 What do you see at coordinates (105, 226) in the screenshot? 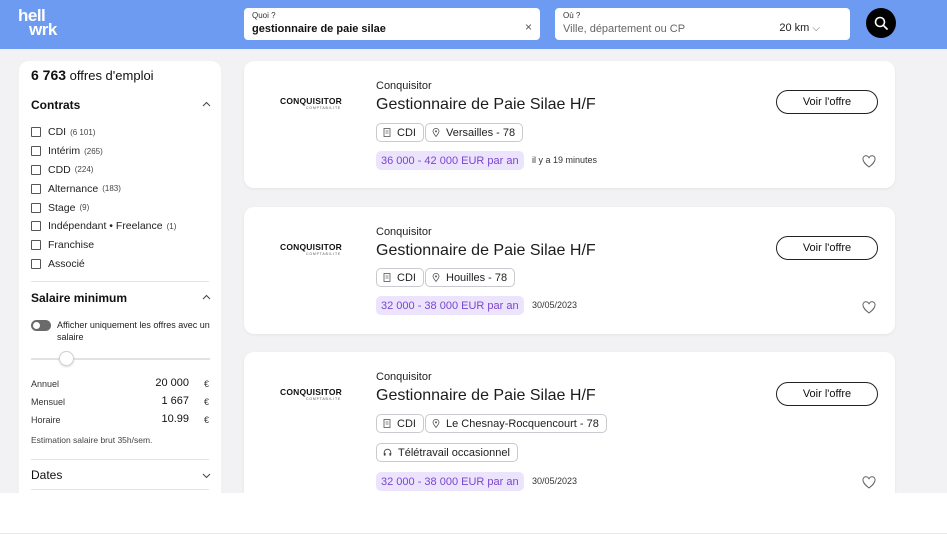
I see `filter-label: Indépendant • Freelance` at bounding box center [105, 226].